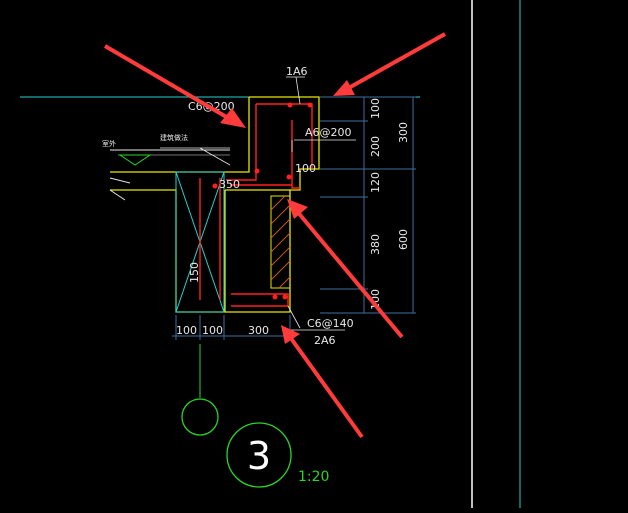 This screenshot has width=628, height=513. Describe the element at coordinates (262, 201) in the screenshot. I see `rebar-dots` at that location.